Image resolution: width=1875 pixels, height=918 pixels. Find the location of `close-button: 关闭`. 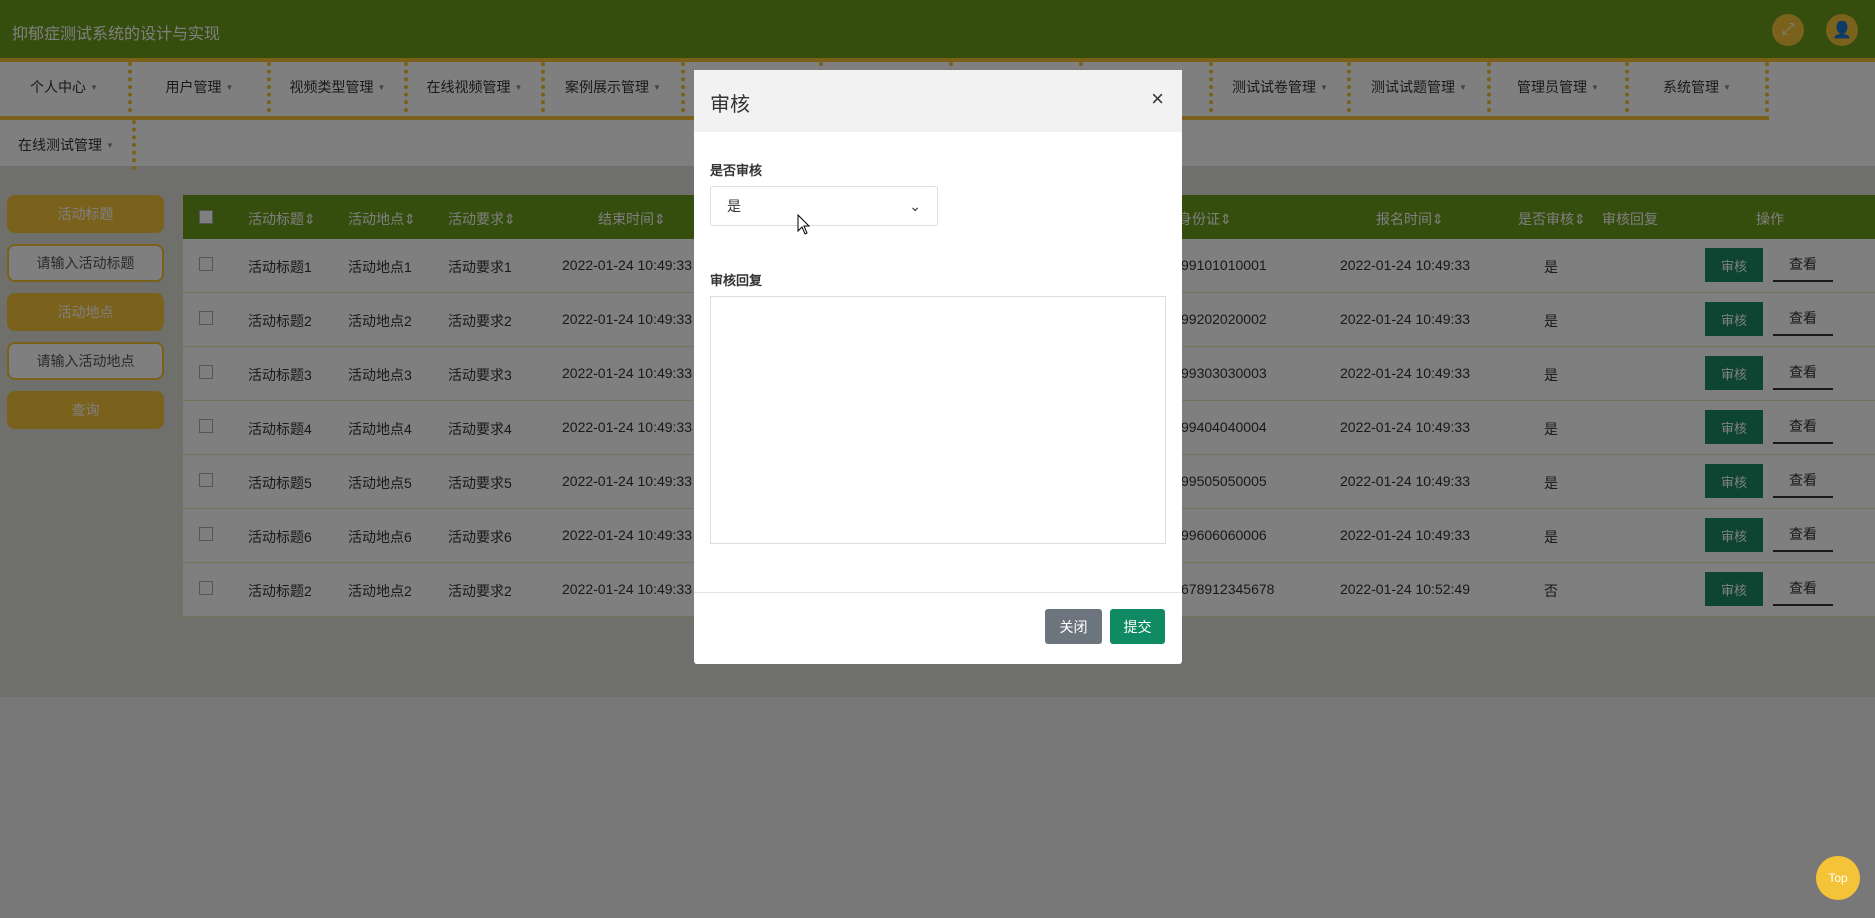

close-button: 关闭 is located at coordinates (1073, 626).